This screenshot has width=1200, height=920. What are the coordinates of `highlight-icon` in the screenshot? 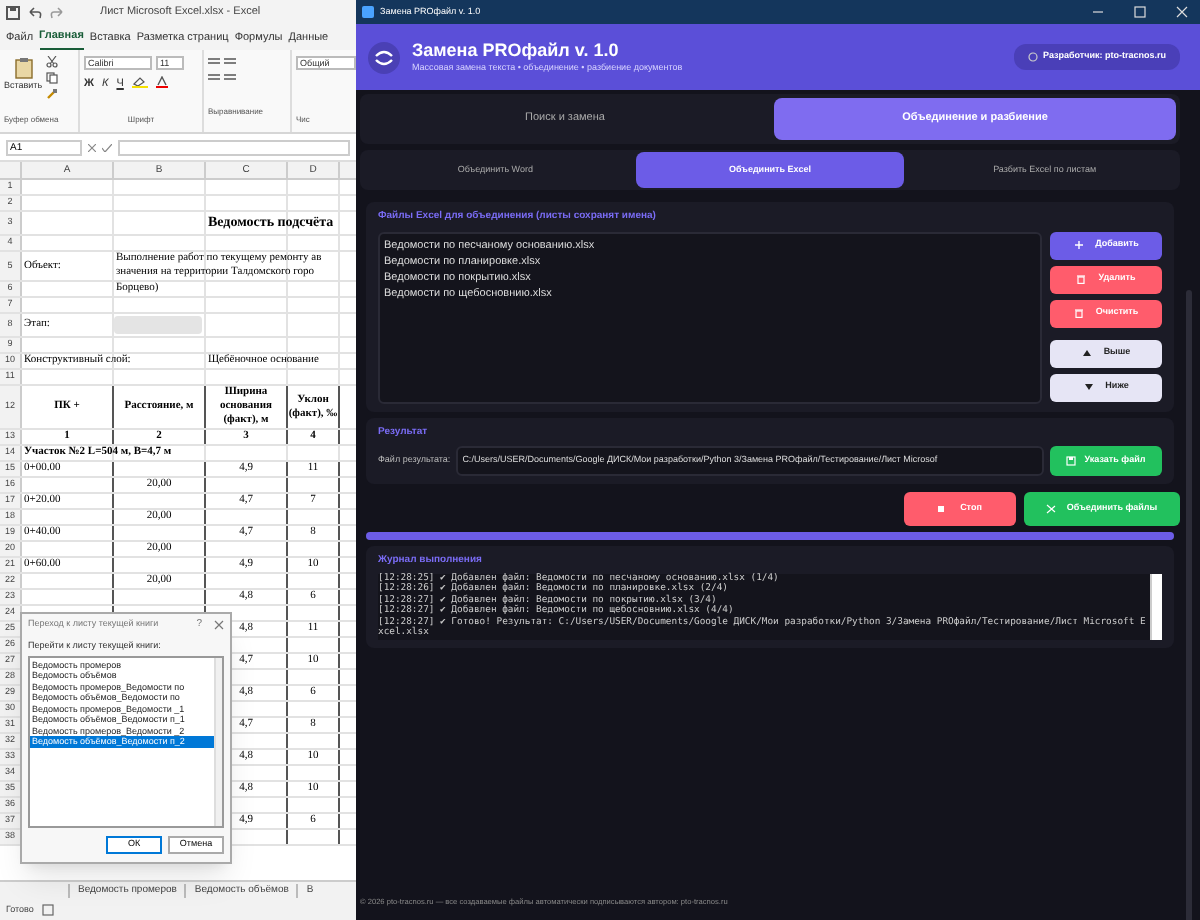 It's located at (139, 82).